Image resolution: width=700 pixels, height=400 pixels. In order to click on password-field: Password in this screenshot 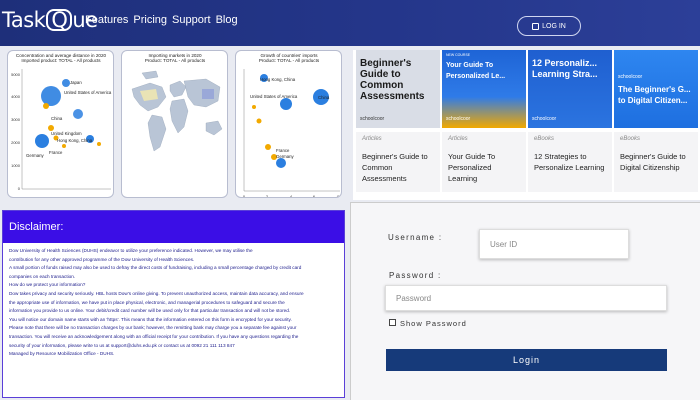, I will do `click(526, 298)`.